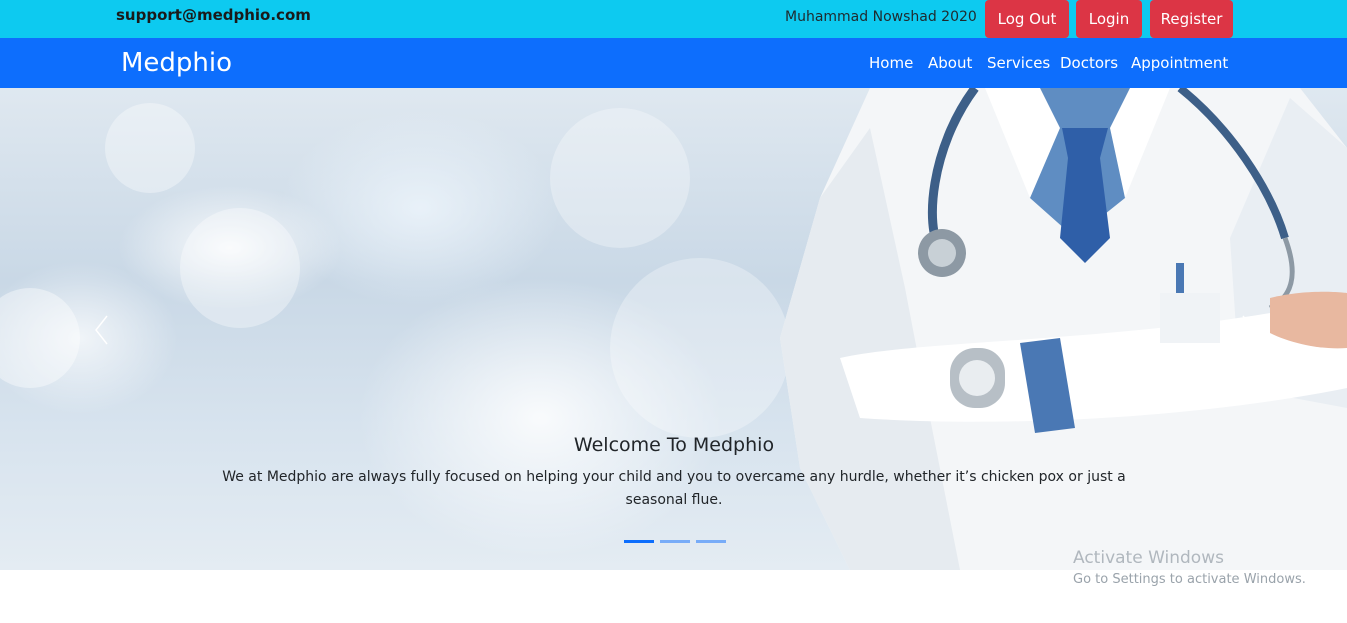 The image size is (1347, 623). I want to click on chevron-left-icon, so click(101, 330).